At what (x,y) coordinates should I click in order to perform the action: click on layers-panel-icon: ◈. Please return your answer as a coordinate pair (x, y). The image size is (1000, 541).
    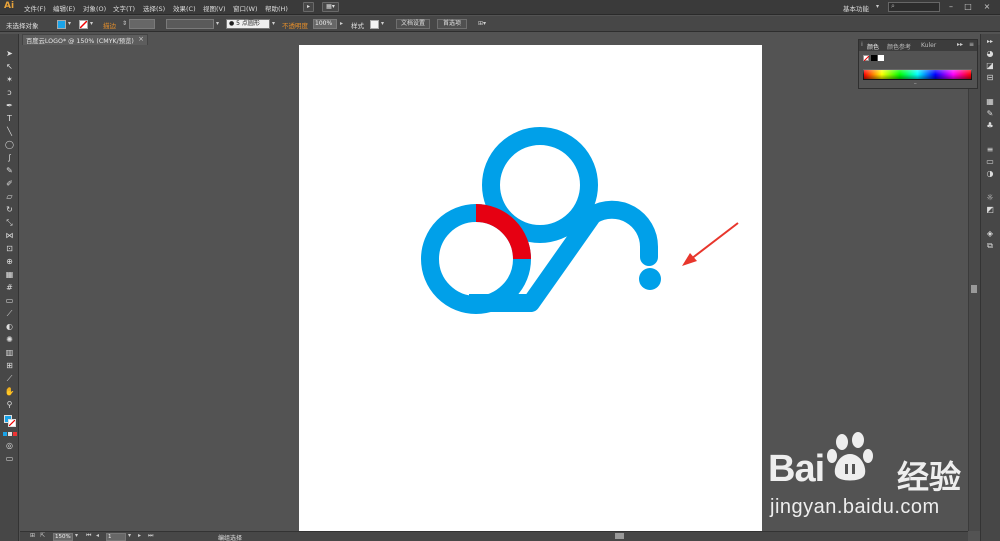
    Looking at the image, I should click on (990, 234).